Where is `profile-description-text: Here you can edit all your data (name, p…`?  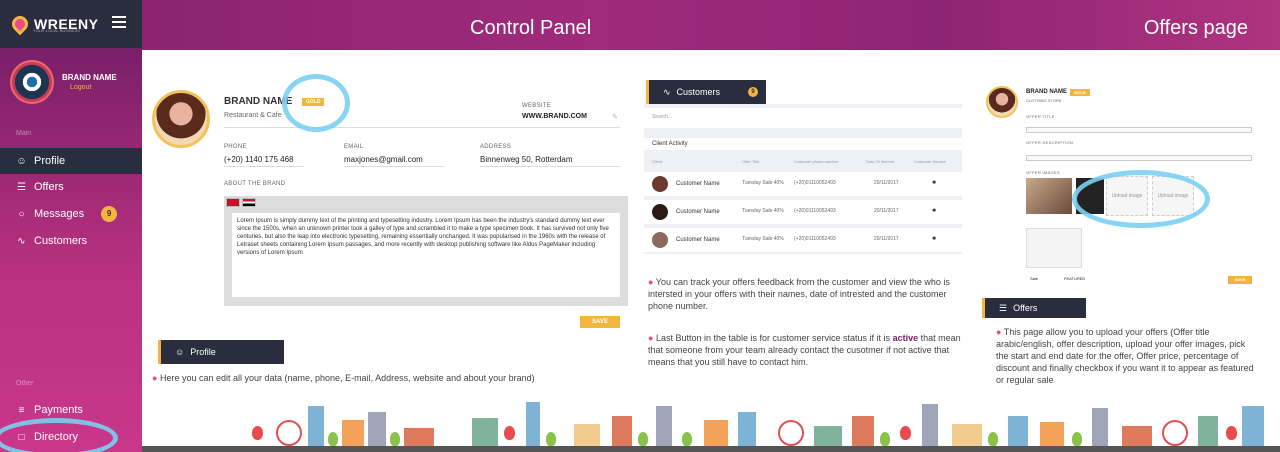 profile-description-text: Here you can edit all your data (name, p… is located at coordinates (347, 378).